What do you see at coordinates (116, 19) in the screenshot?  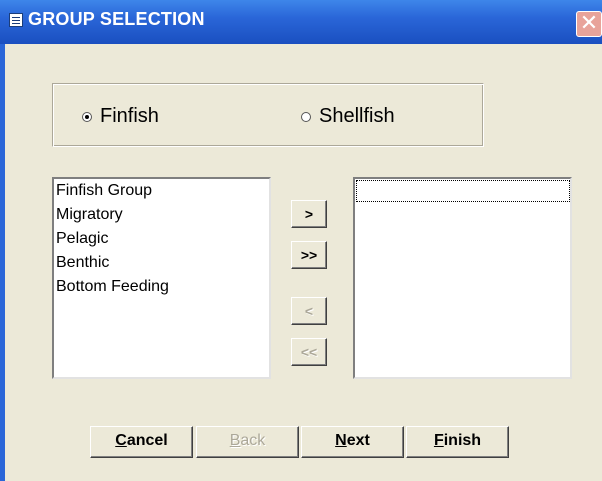 I see `window-title: GROUP SELECTION` at bounding box center [116, 19].